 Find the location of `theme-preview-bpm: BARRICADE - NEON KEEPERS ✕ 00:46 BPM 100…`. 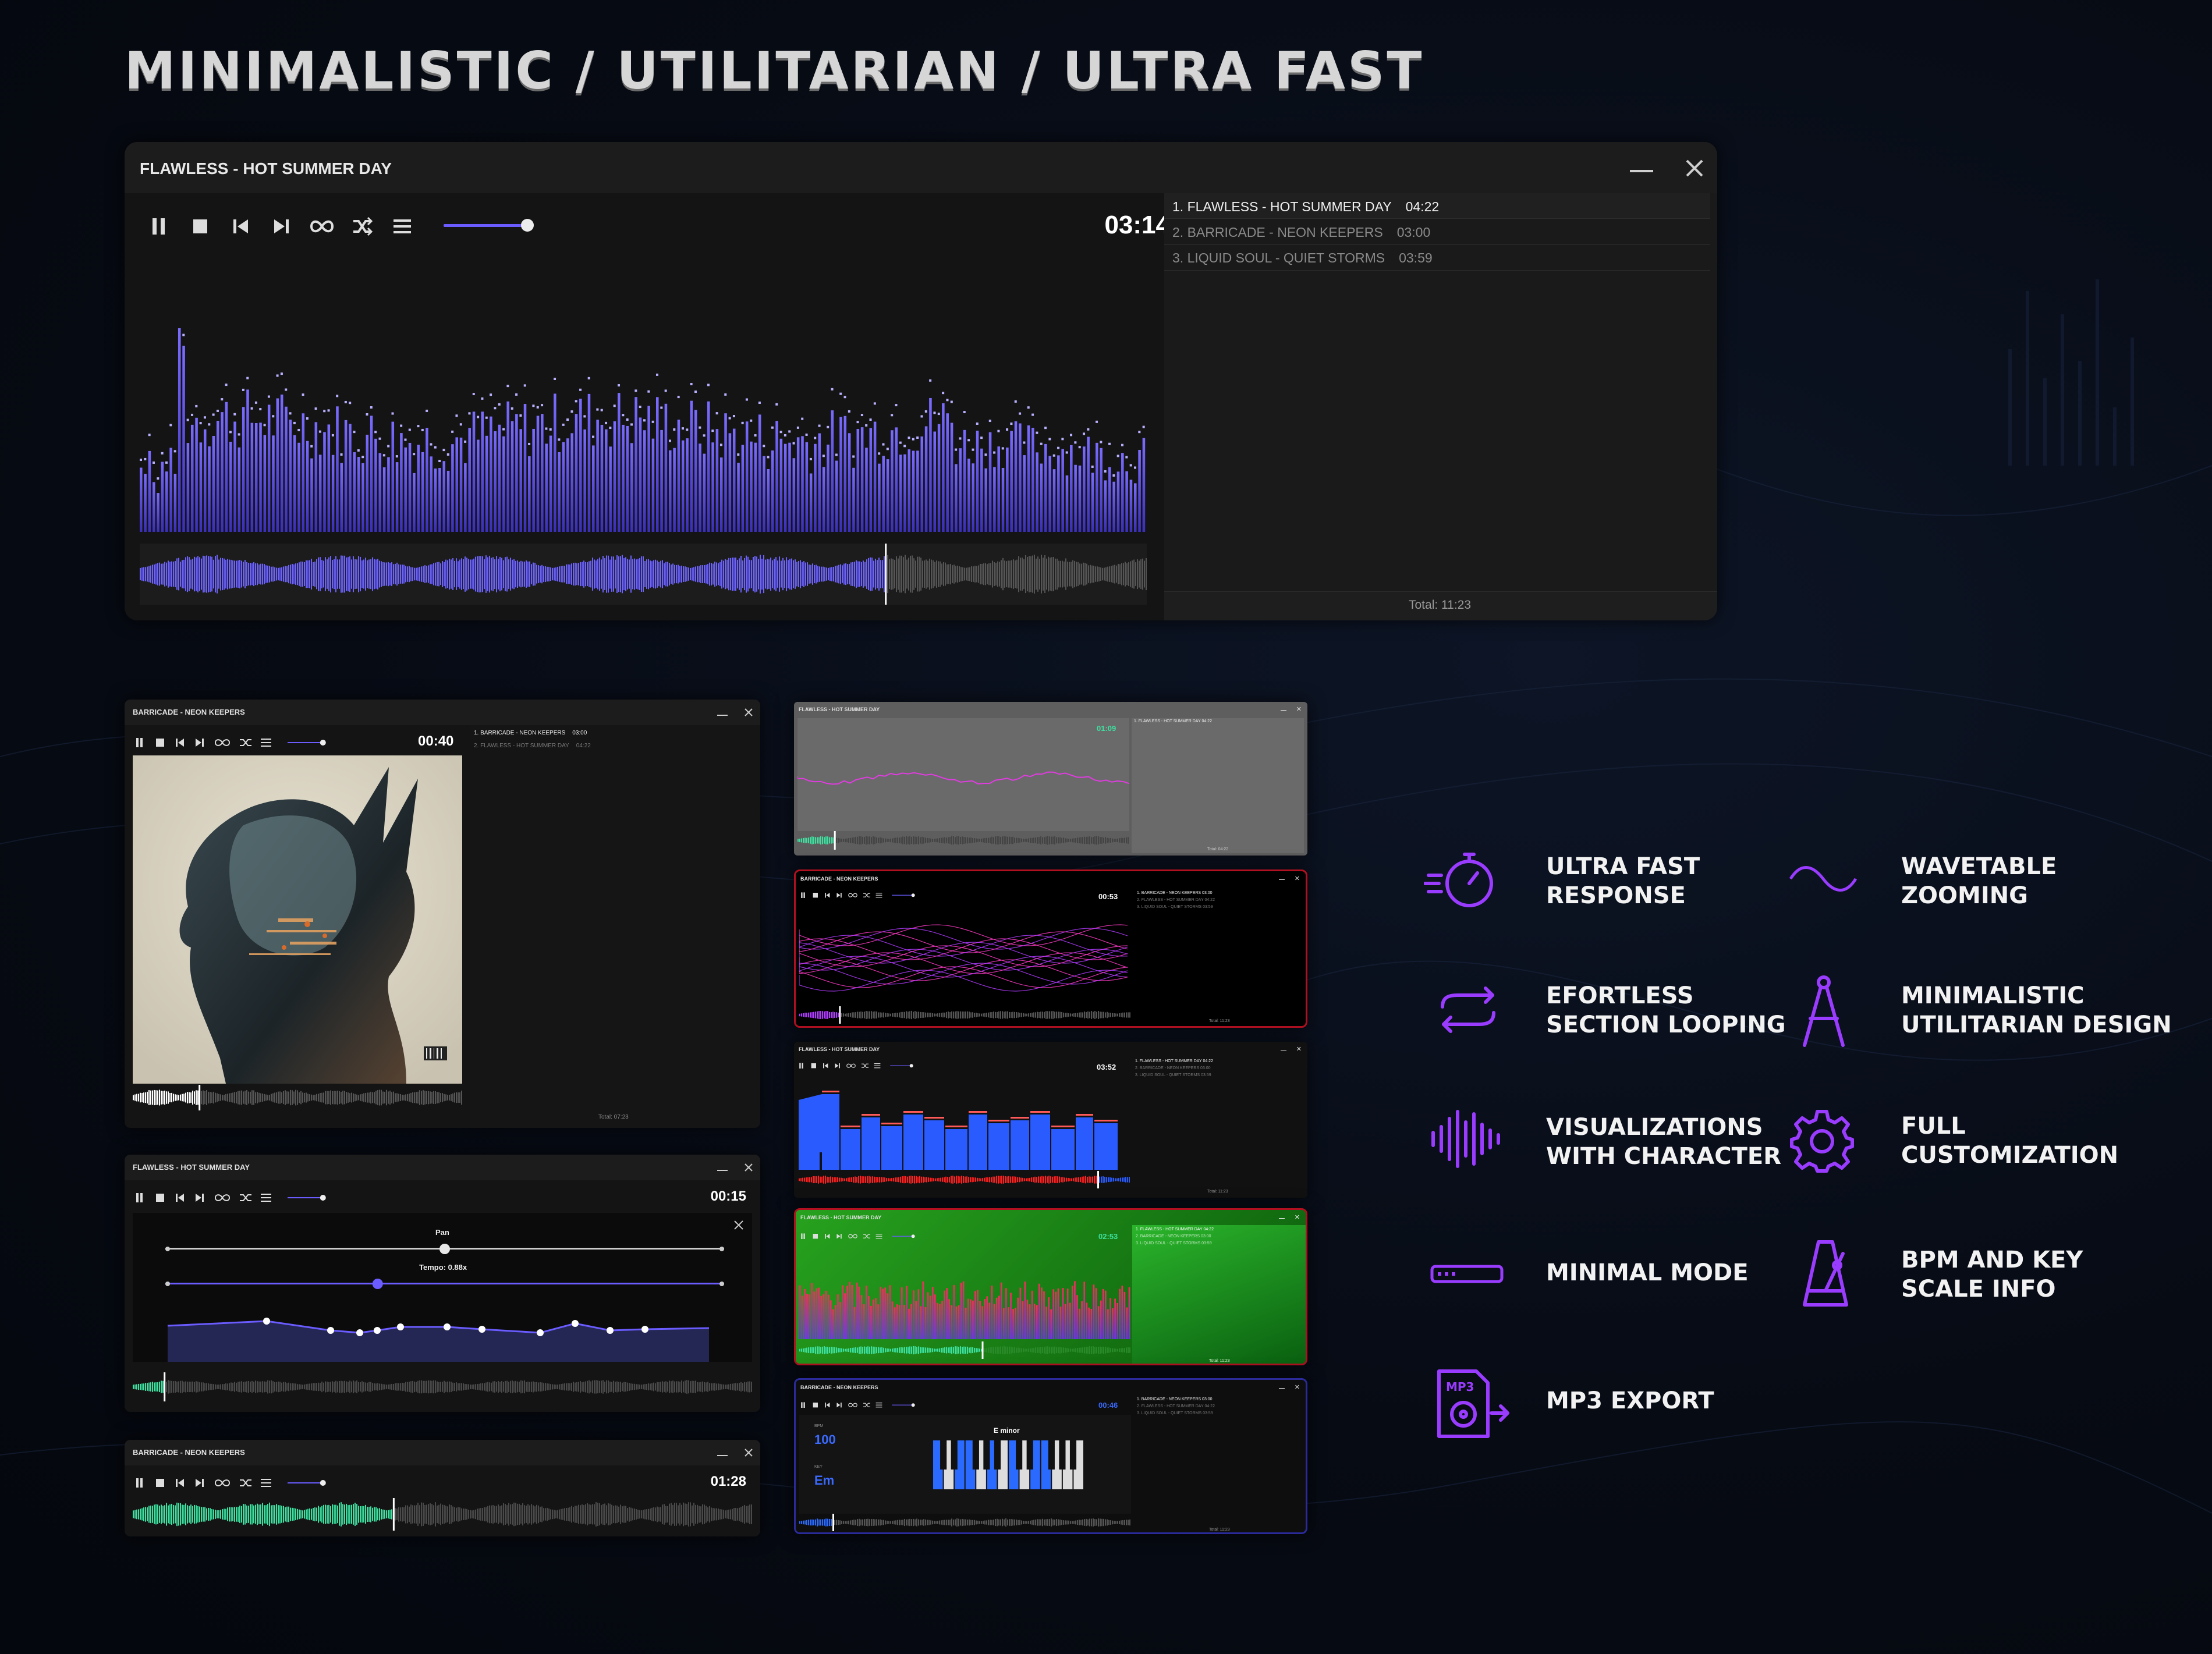

theme-preview-bpm: BARRICADE - NEON KEEPERS ✕ 00:46 BPM 100… is located at coordinates (1050, 1456).